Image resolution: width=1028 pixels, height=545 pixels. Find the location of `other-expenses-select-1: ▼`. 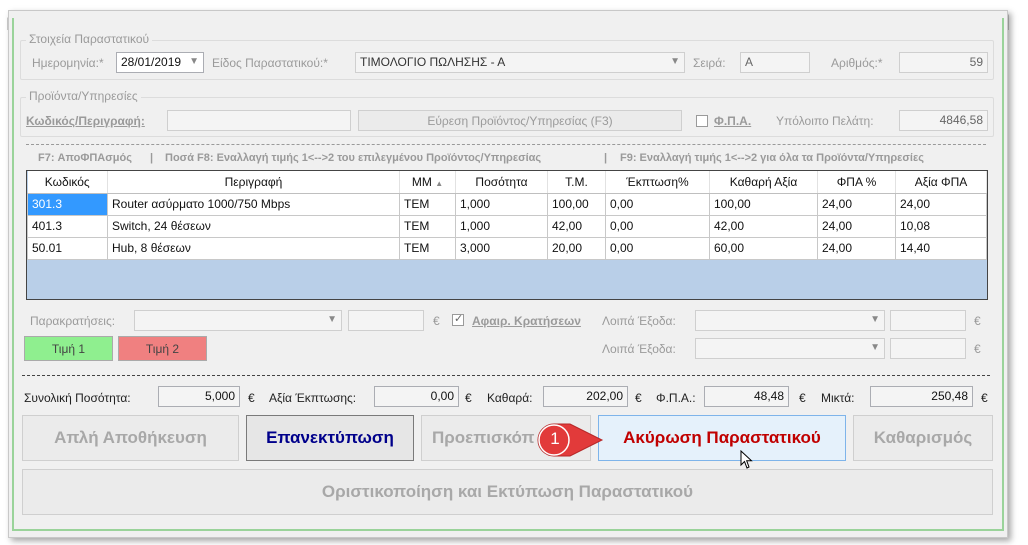

other-expenses-select-1: ▼ is located at coordinates (790, 320).